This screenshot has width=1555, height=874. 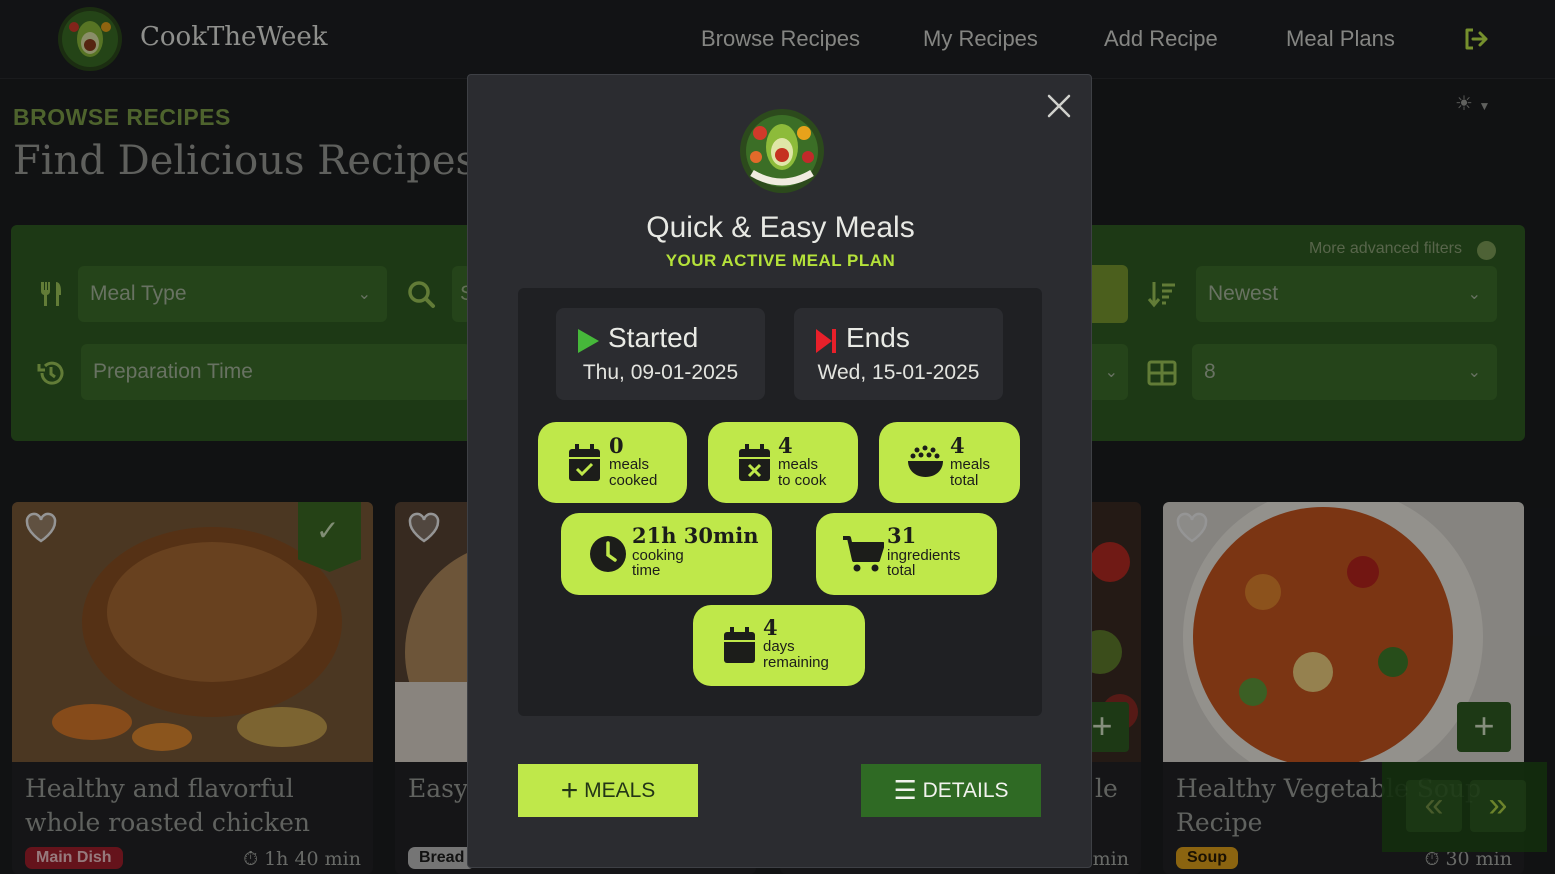 What do you see at coordinates (660, 372) in the screenshot?
I see `start-date: Thu, 09-01-2025` at bounding box center [660, 372].